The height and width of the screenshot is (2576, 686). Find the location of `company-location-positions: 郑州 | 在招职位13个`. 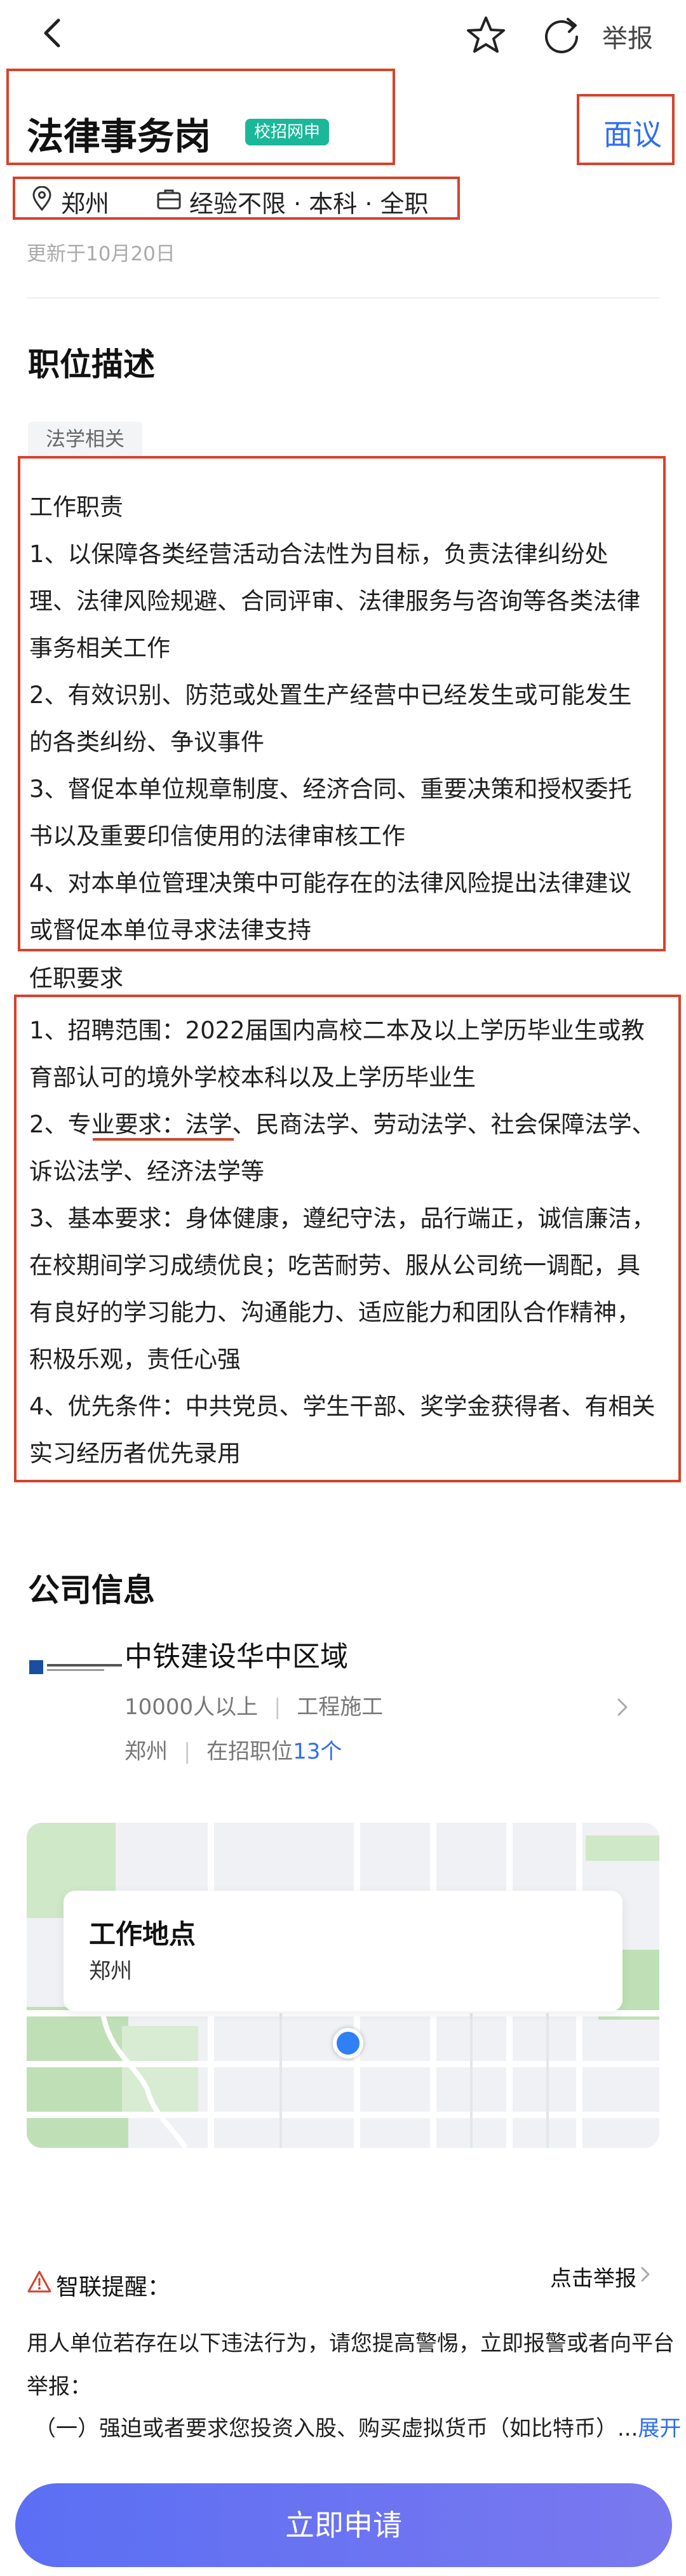

company-location-positions: 郑州 | 在招职位13个 is located at coordinates (233, 1751).